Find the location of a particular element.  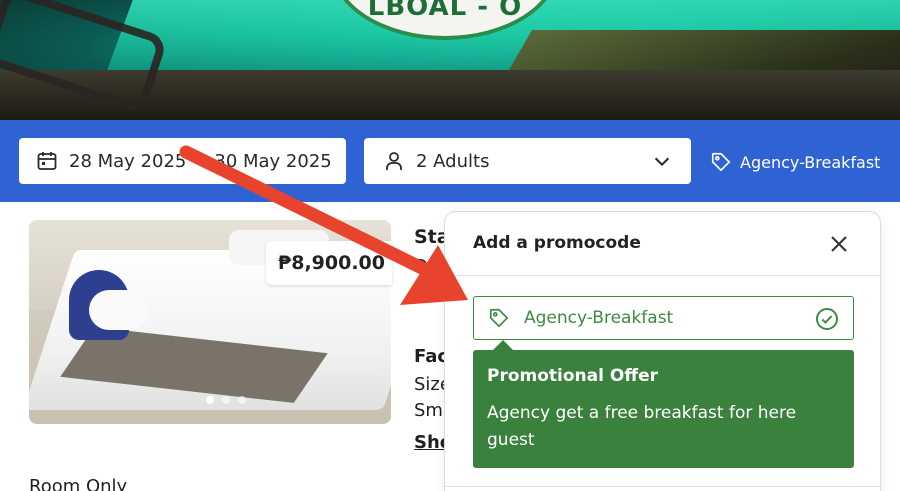

smoking-info: Sm is located at coordinates (428, 410).